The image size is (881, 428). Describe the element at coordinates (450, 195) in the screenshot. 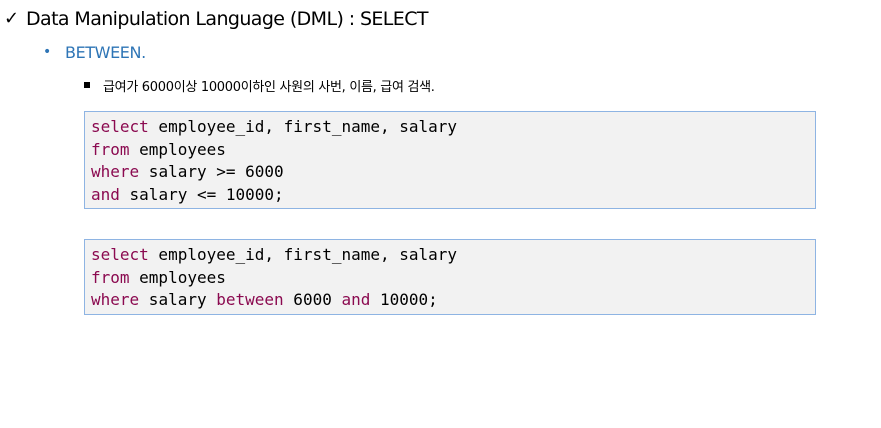

I see `code-line: and salary <= 10000;` at that location.